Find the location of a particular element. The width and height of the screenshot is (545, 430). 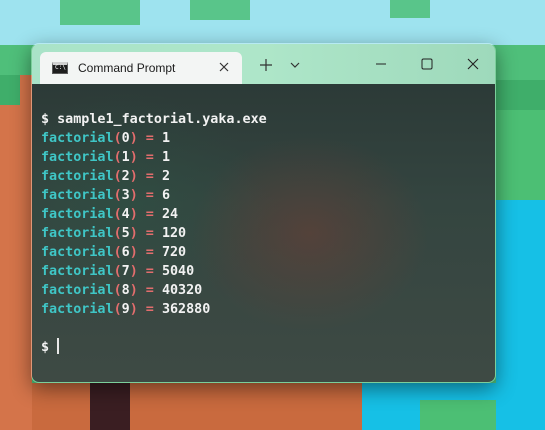

command-text: sample1_factorial.yaka.exe is located at coordinates (162, 119).